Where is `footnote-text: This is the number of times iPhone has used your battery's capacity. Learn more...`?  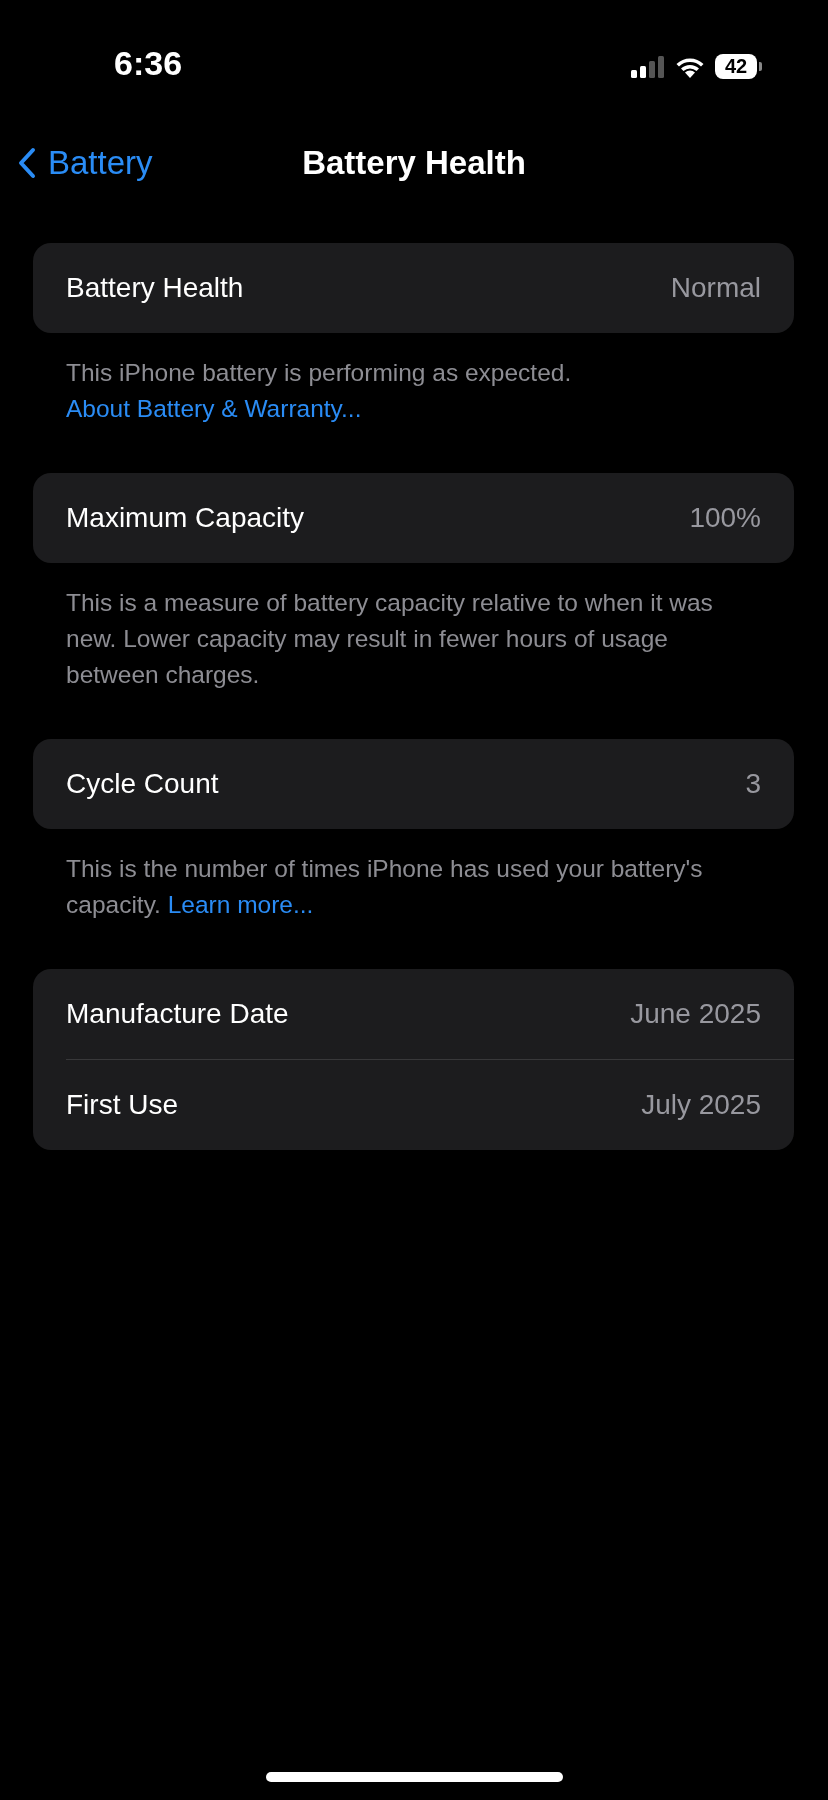 footnote-text: This is the number of times iPhone has used your battery's capacity. Learn more... is located at coordinates (384, 887).